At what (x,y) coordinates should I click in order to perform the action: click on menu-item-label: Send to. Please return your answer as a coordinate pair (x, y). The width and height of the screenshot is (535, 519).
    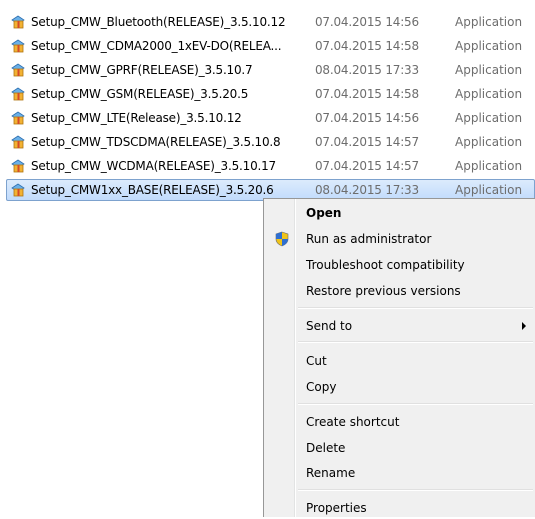
    Looking at the image, I should click on (329, 326).